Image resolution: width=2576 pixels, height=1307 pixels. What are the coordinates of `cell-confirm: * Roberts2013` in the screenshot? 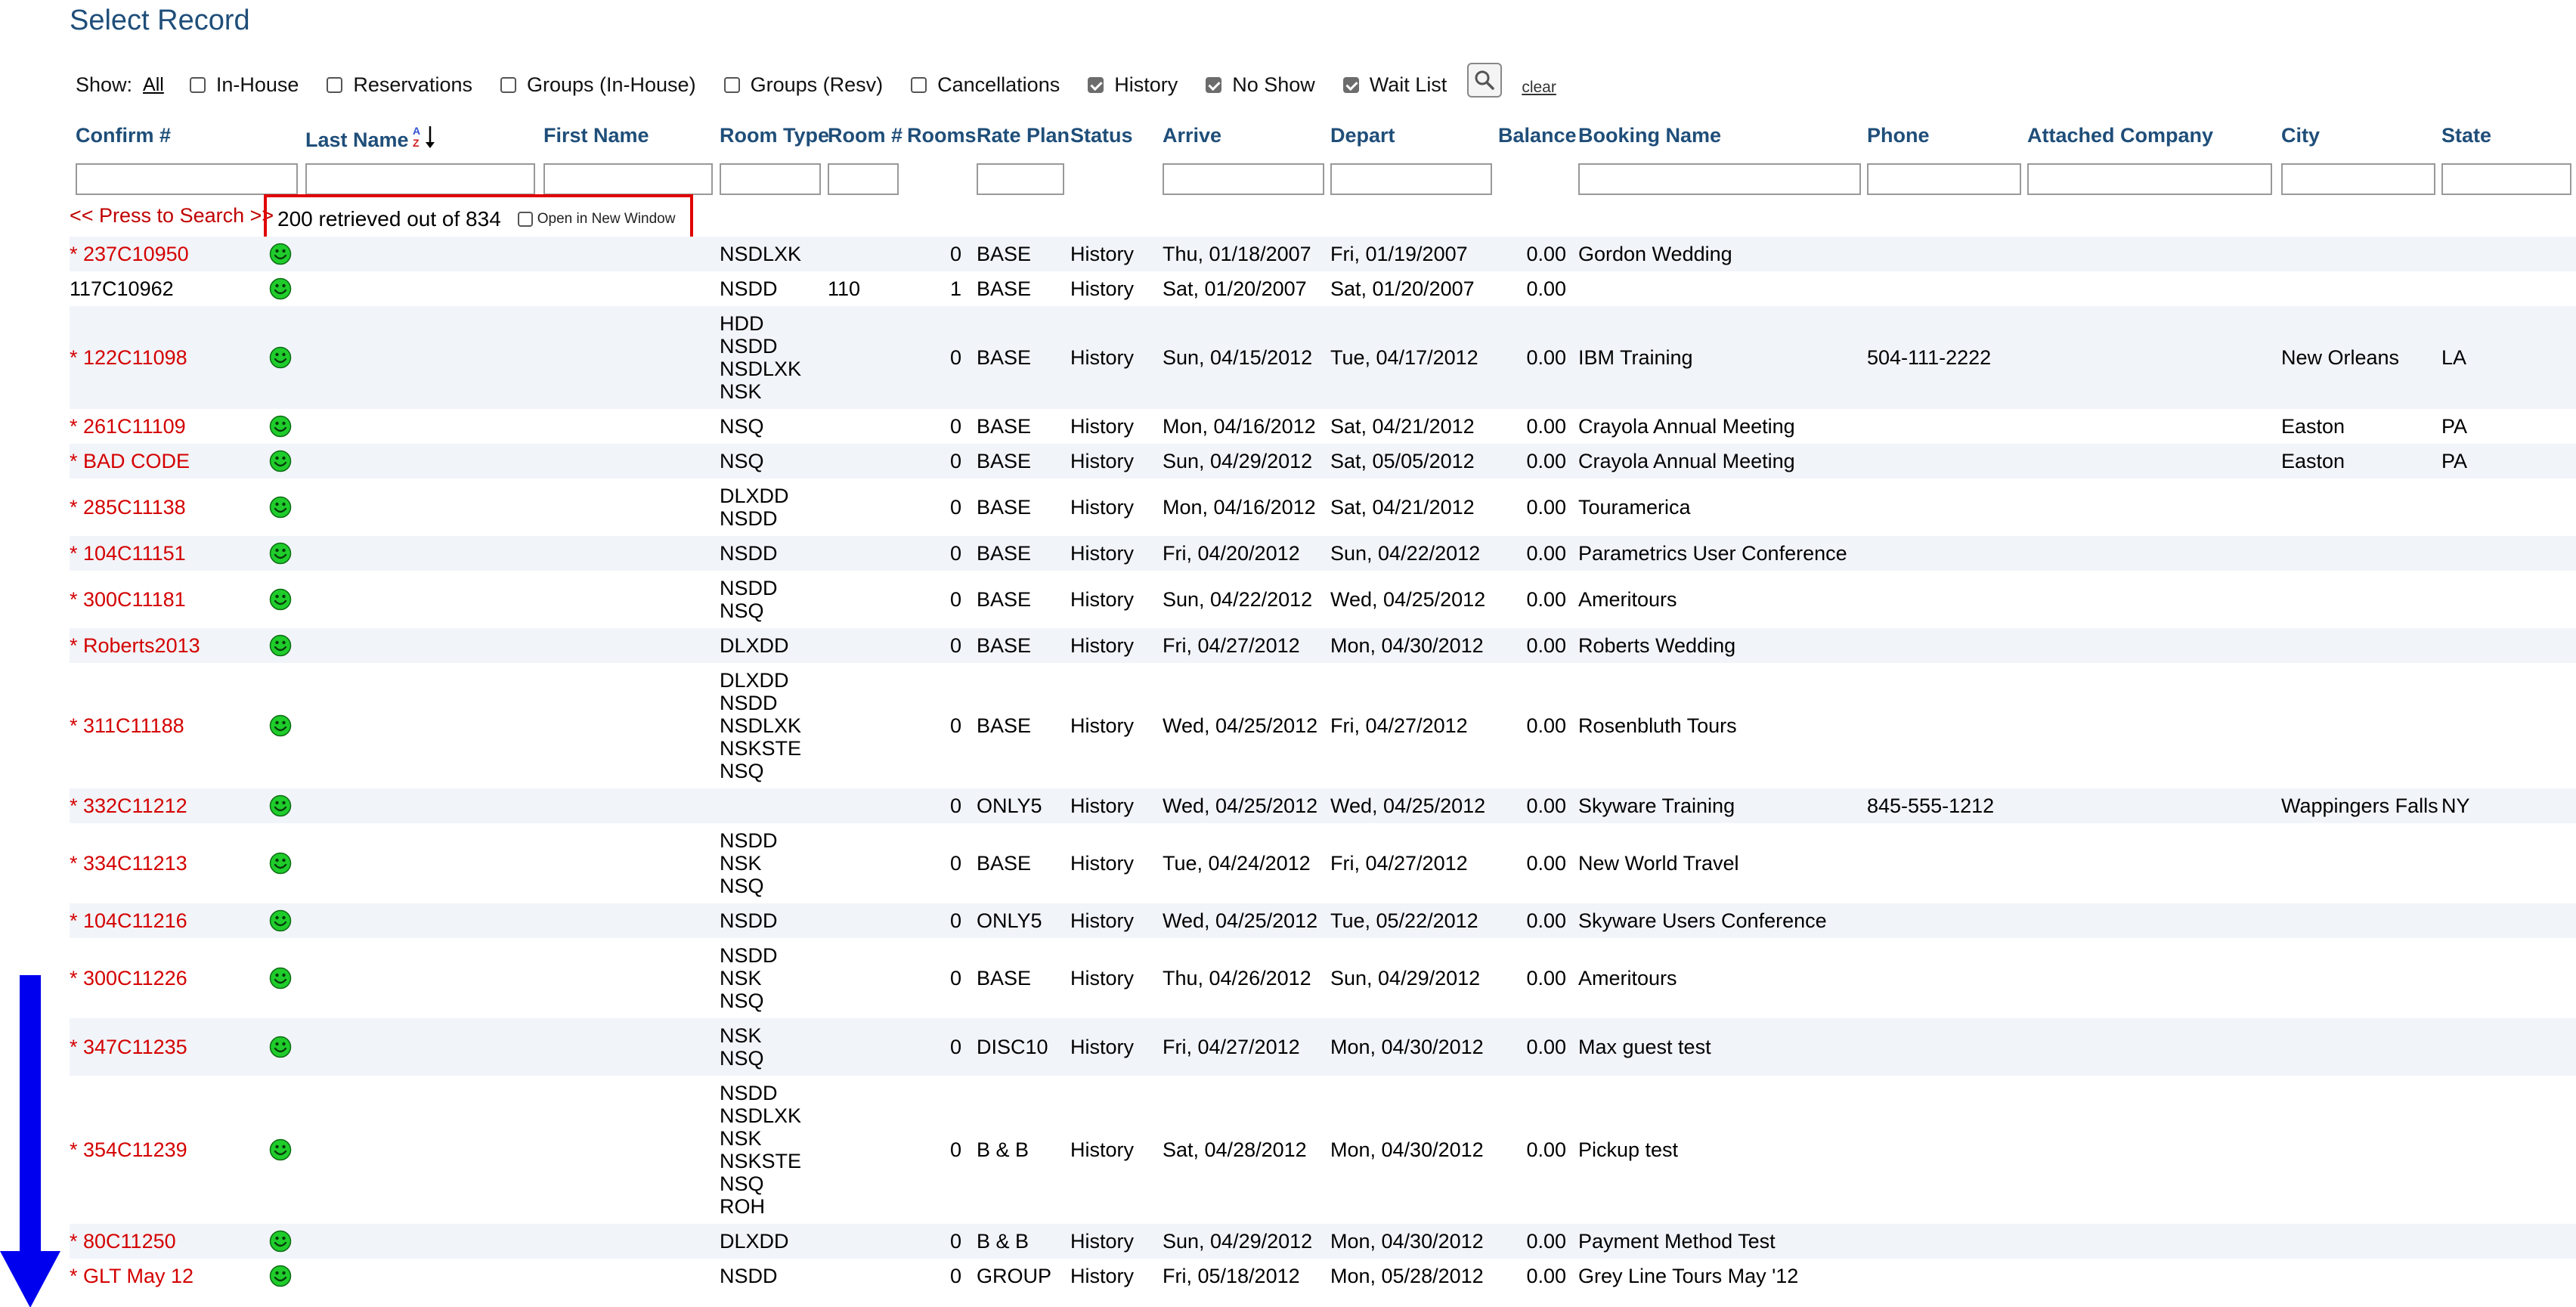 It's located at (135, 646).